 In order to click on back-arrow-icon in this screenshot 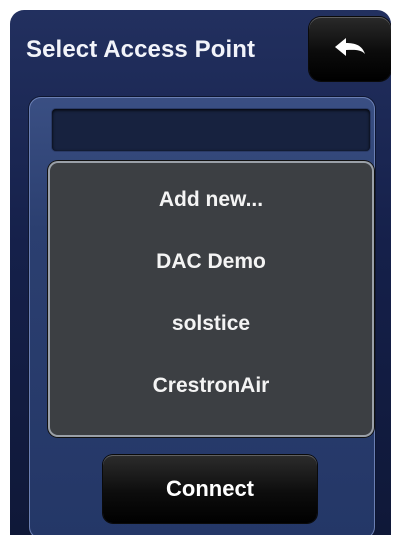, I will do `click(350, 49)`.